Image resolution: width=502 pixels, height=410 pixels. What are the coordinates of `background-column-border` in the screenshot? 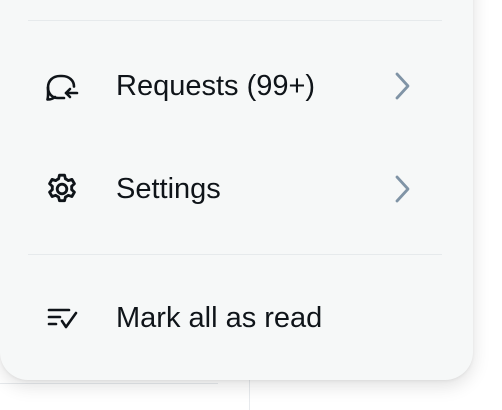 It's located at (249, 393).